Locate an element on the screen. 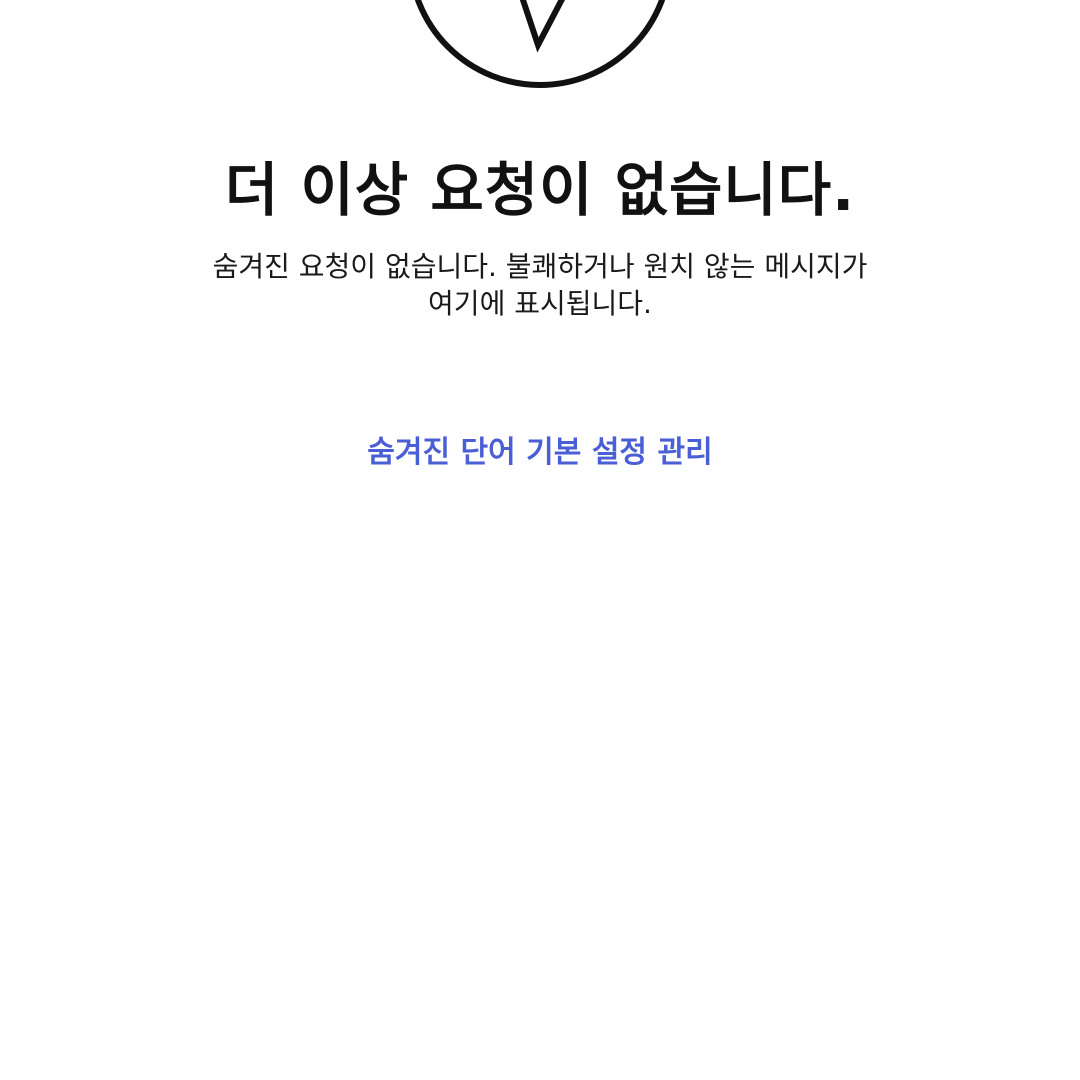 The image size is (1080, 1080). paper-plane-circle-icon is located at coordinates (540, 44).